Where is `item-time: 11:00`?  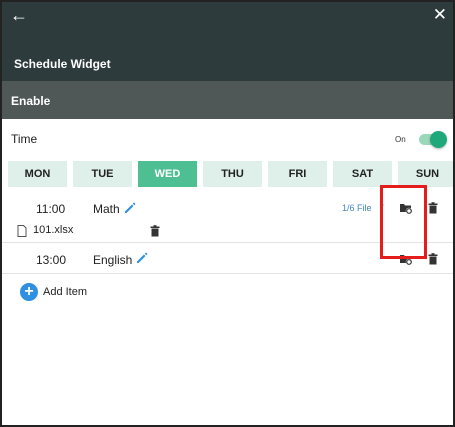 item-time: 11:00 is located at coordinates (51, 209).